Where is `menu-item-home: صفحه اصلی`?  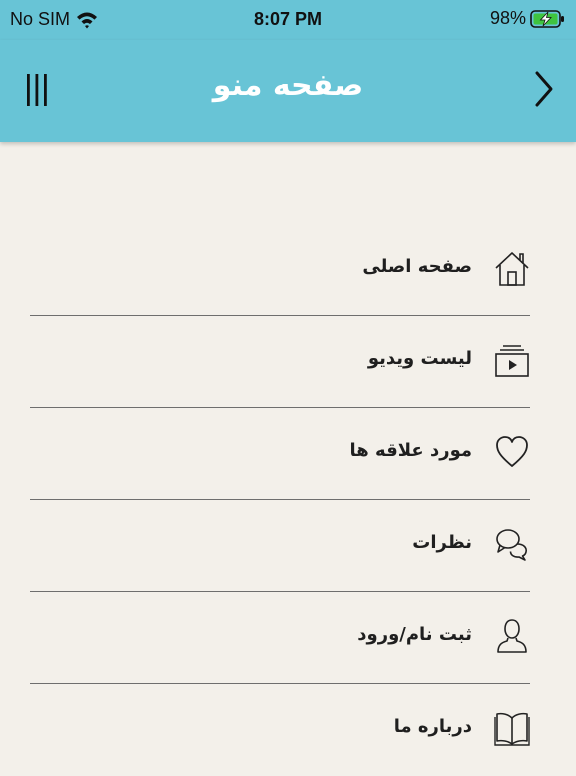 menu-item-home: صفحه اصلی is located at coordinates (288, 270).